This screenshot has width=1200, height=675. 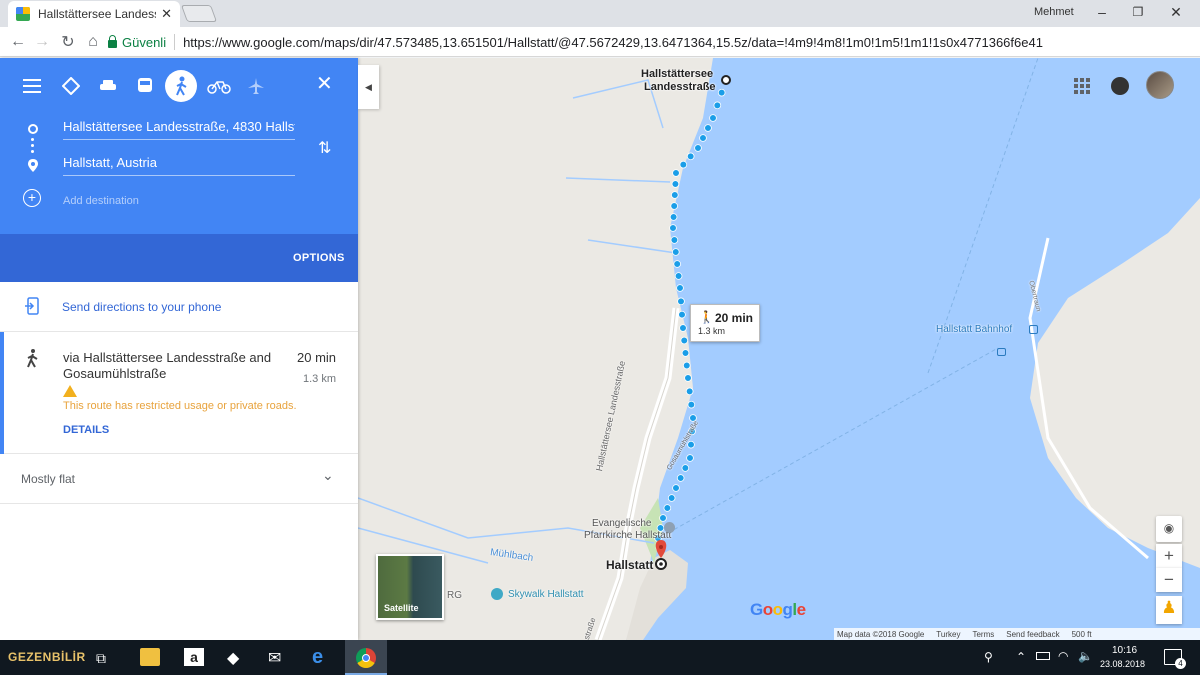 What do you see at coordinates (497, 594) in the screenshot?
I see `skywalk-icon` at bounding box center [497, 594].